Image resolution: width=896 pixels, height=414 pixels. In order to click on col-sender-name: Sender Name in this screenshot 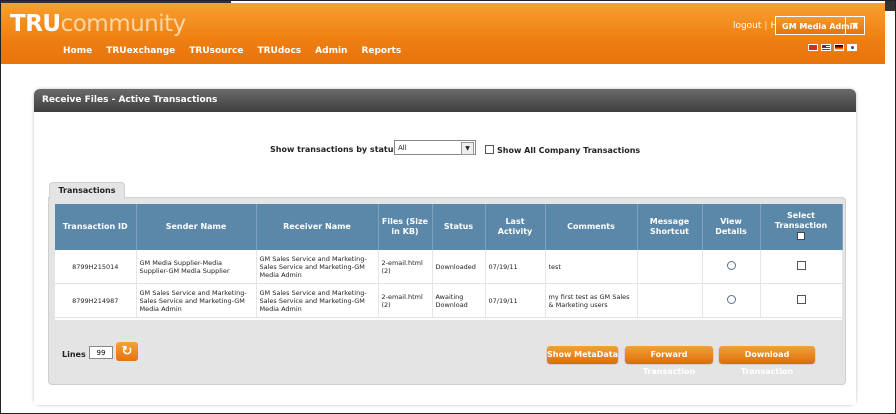, I will do `click(196, 227)`.